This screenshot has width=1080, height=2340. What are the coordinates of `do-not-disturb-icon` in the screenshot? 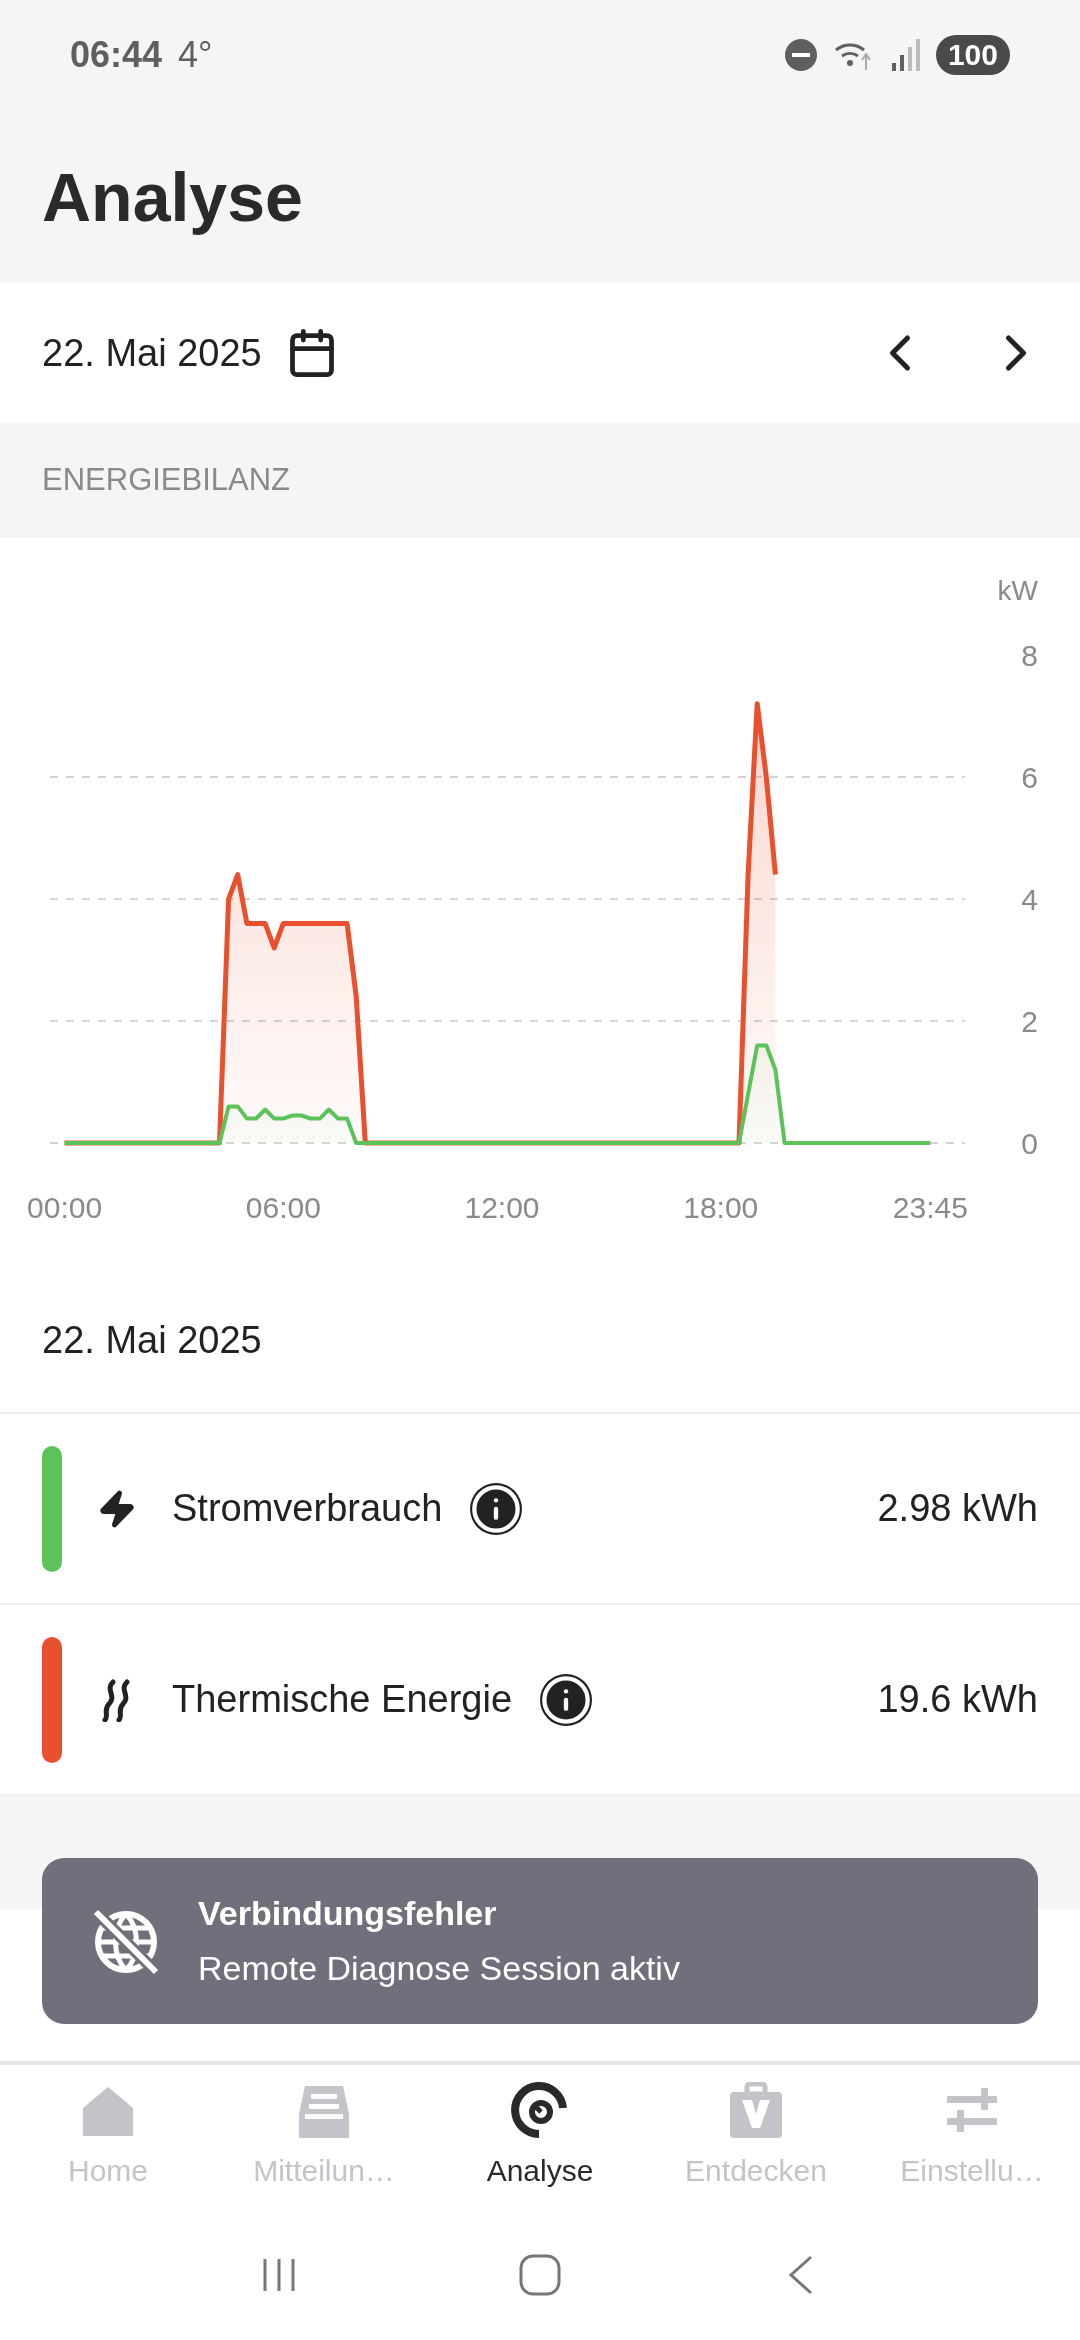 It's located at (800, 55).